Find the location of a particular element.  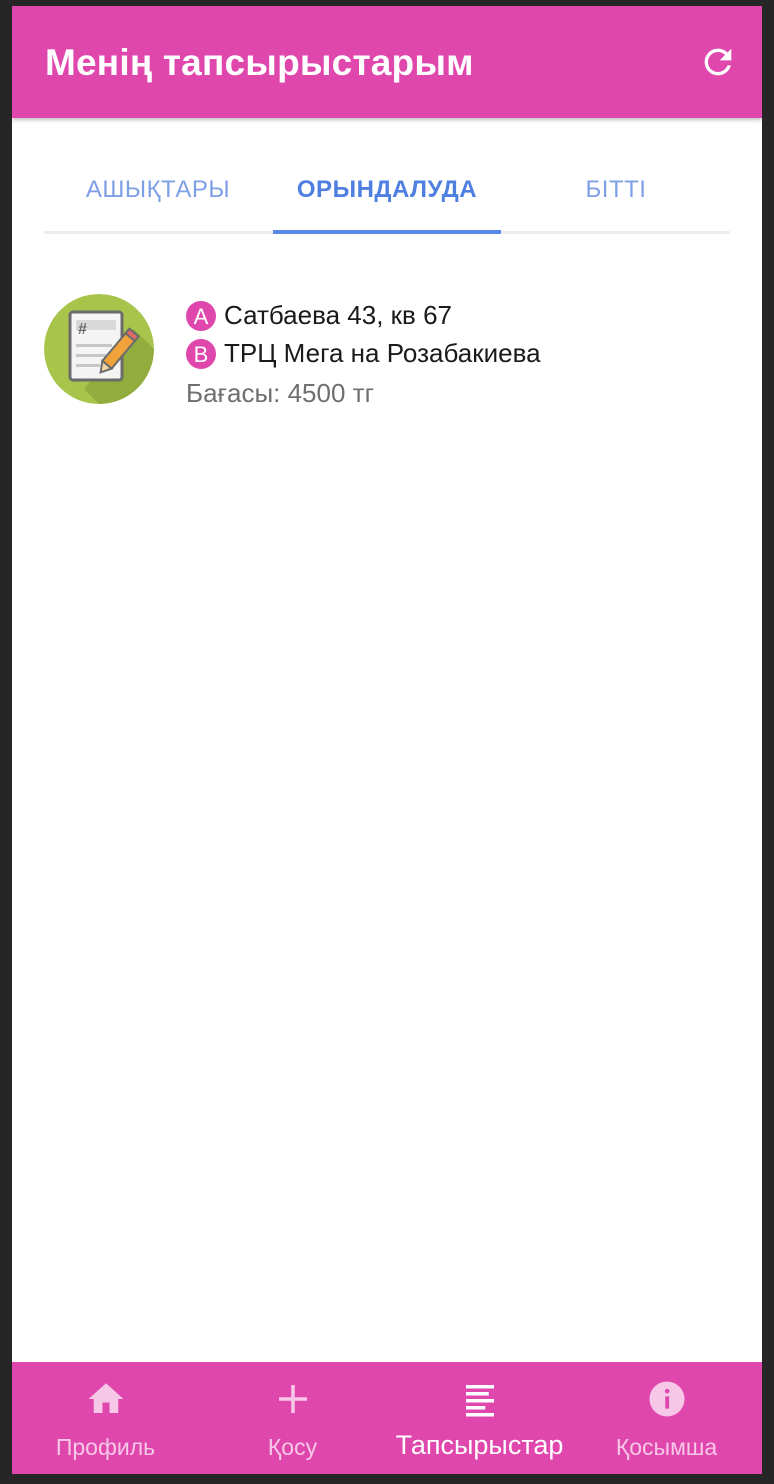

tab-in-progress: ОРЫНДАЛУДА is located at coordinates (387, 195).